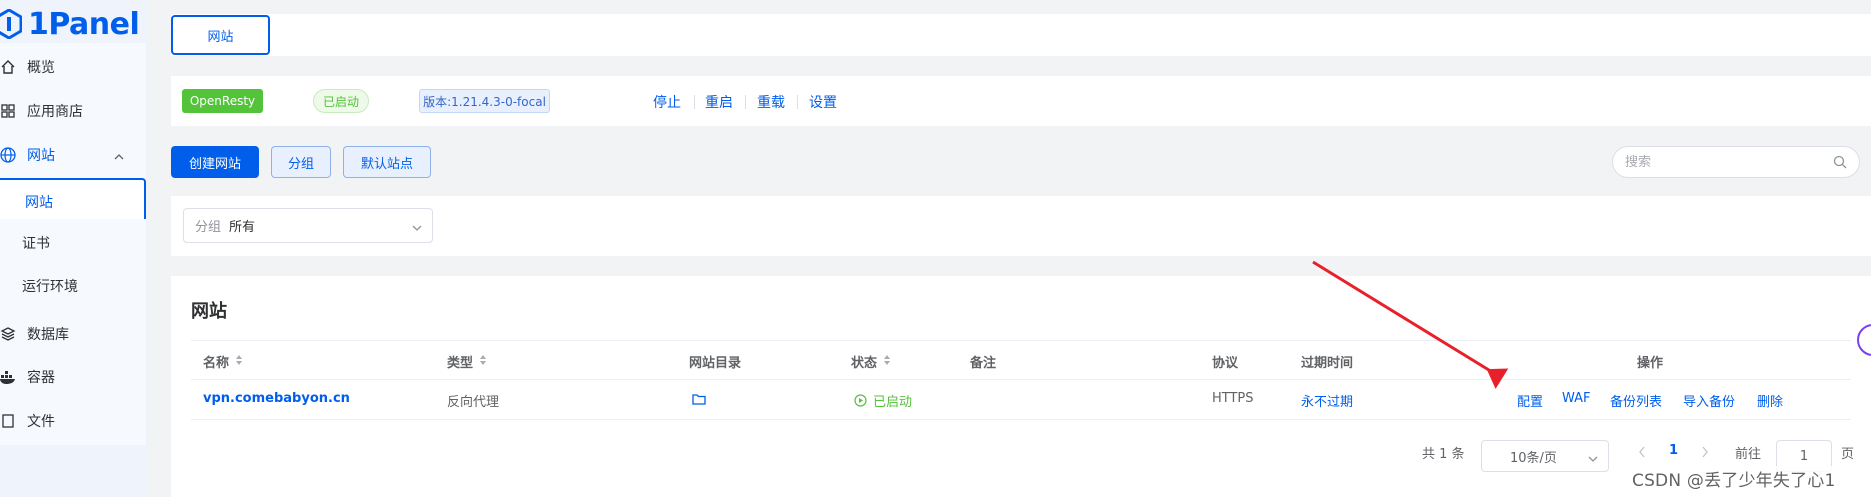  Describe the element at coordinates (1770, 400) in the screenshot. I see `delete-button: 删除` at that location.